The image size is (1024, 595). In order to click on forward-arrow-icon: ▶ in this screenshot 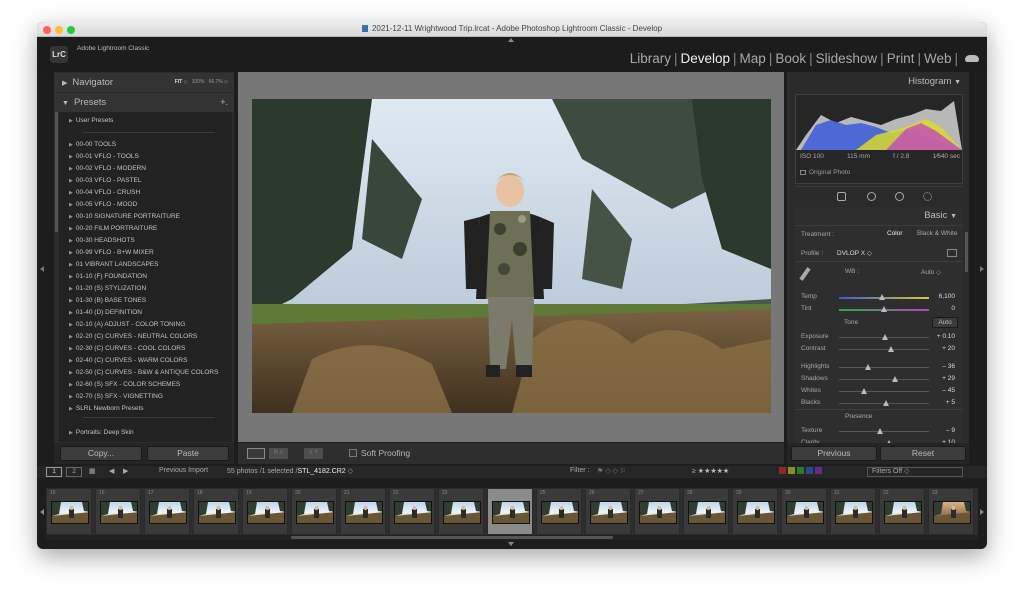, I will do `click(125, 471)`.